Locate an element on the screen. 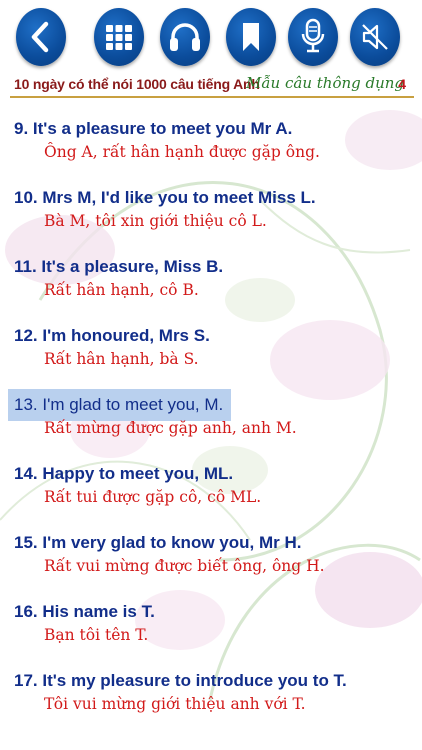 This screenshot has width=422, height=750. vietnamese-translation: Bạn tôi tên T. is located at coordinates (96, 635).